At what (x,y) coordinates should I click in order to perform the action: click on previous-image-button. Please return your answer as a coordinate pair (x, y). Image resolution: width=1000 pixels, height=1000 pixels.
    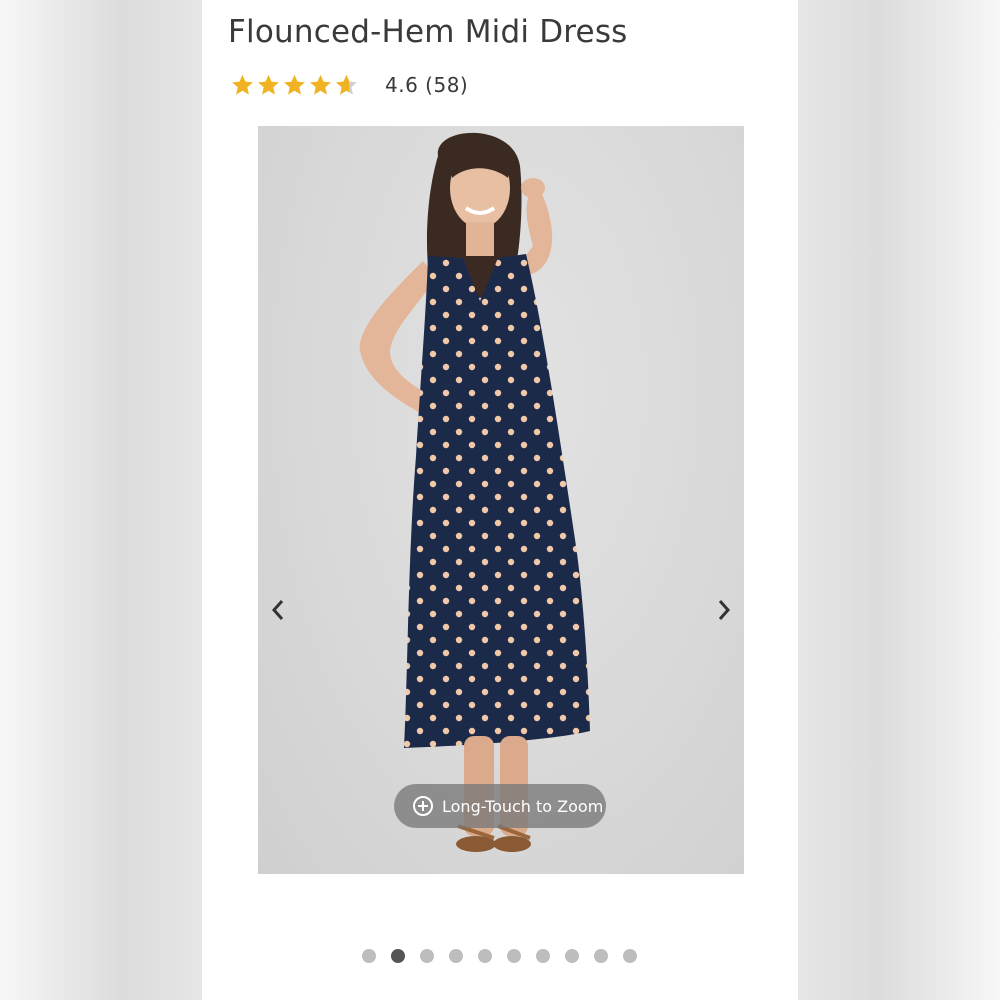
    Looking at the image, I should click on (278, 610).